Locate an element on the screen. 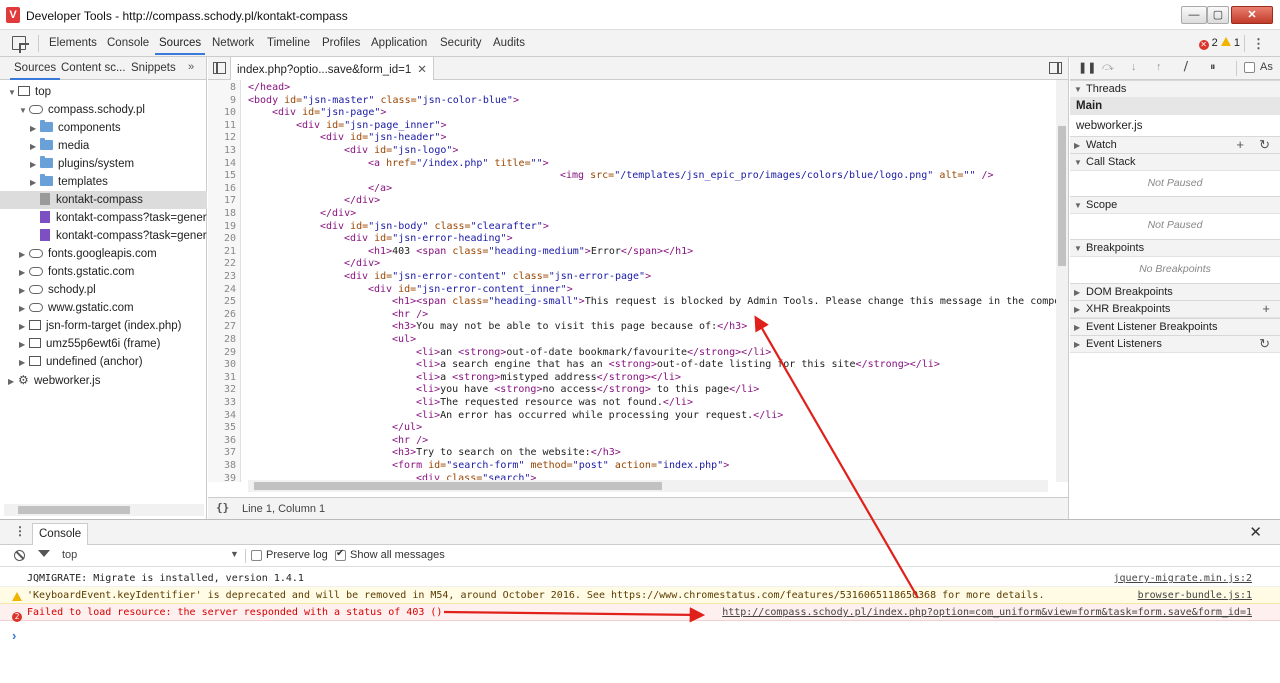 The image size is (1280, 683). toggle-debugger-icon is located at coordinates (1055, 68).